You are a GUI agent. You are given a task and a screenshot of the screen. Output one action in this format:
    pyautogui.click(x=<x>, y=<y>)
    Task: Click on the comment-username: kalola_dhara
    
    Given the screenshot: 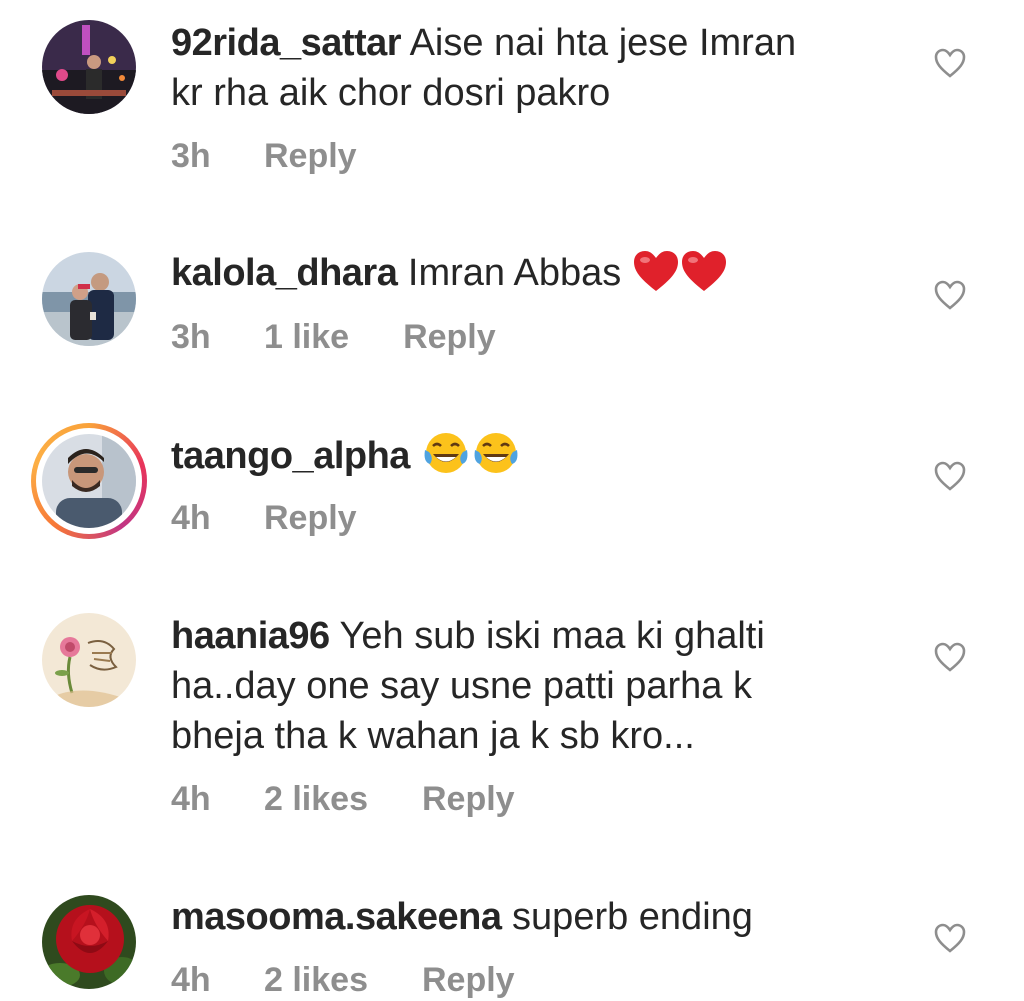 What is the action you would take?
    pyautogui.click(x=284, y=273)
    